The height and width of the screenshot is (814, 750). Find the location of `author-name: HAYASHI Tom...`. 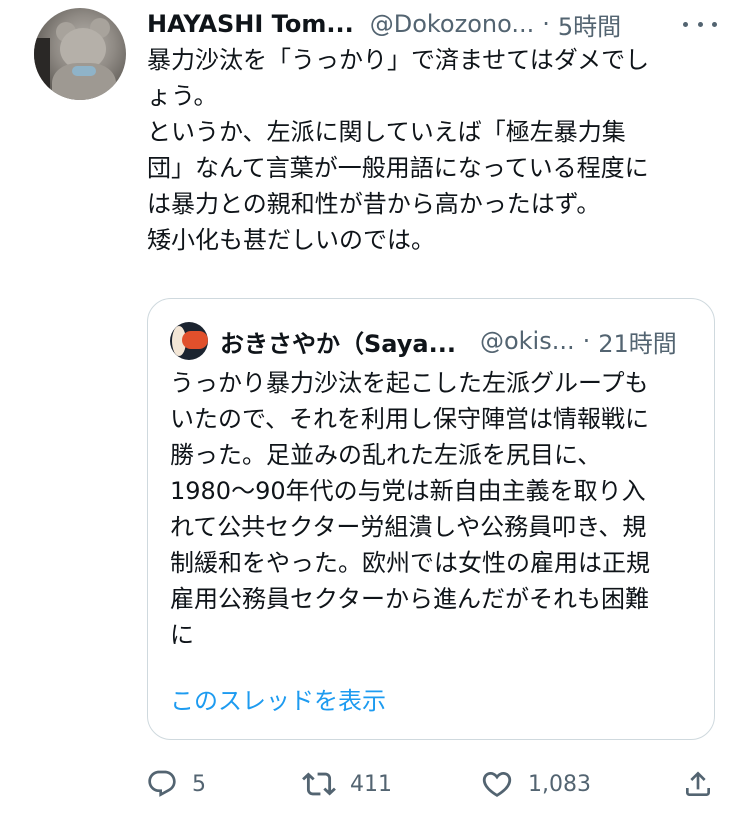

author-name: HAYASHI Tom... is located at coordinates (250, 24).